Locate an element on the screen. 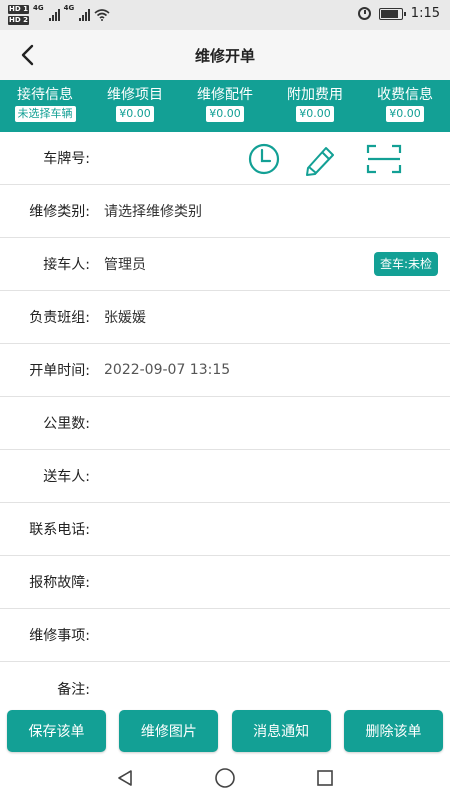 The width and height of the screenshot is (450, 800). team-row: 负责班组: 张媛媛 is located at coordinates (225, 317).